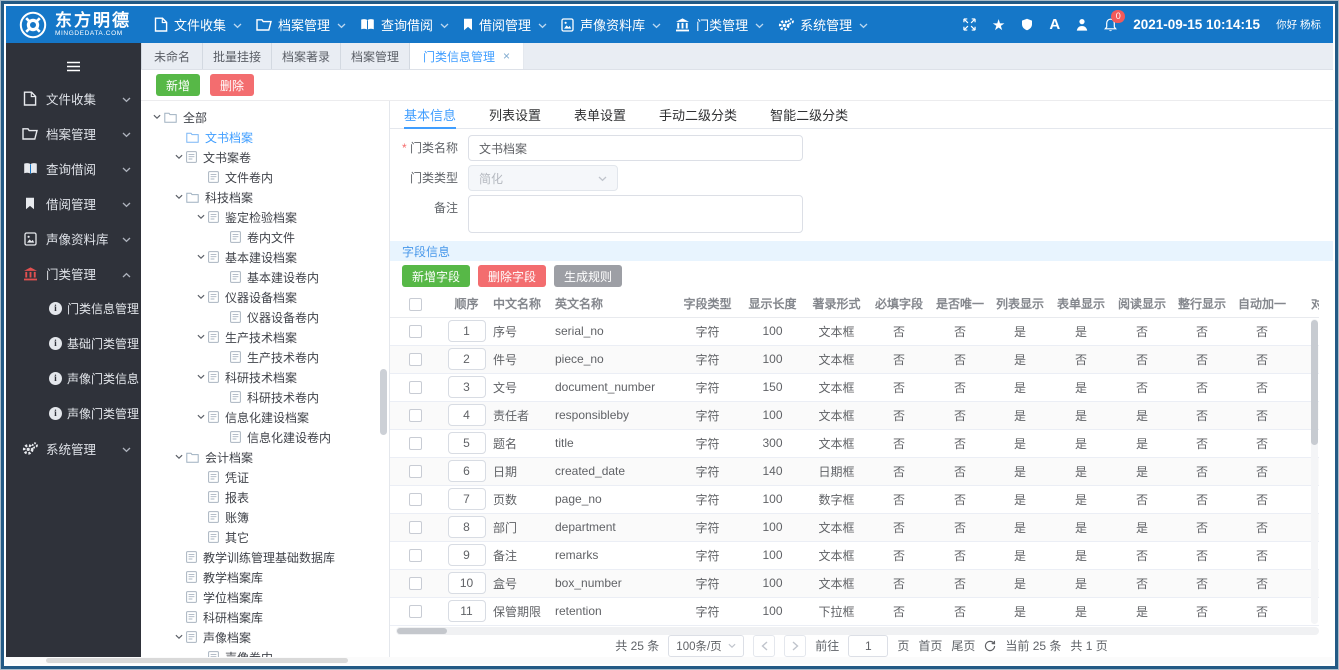 This screenshot has width=1339, height=670. I want to click on sidebar-item-3: 查询借阅, so click(73, 168).